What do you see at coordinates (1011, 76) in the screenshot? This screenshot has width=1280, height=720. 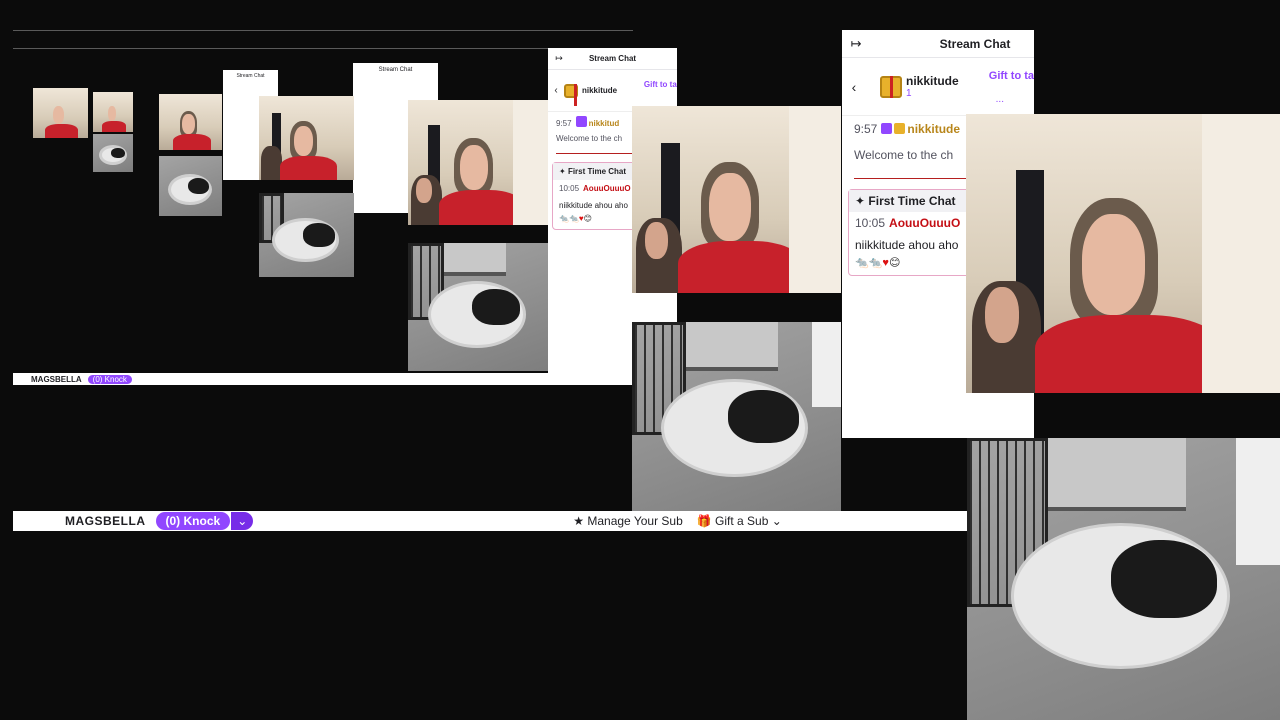 I see `gift-to-link: Gift to ta` at bounding box center [1011, 76].